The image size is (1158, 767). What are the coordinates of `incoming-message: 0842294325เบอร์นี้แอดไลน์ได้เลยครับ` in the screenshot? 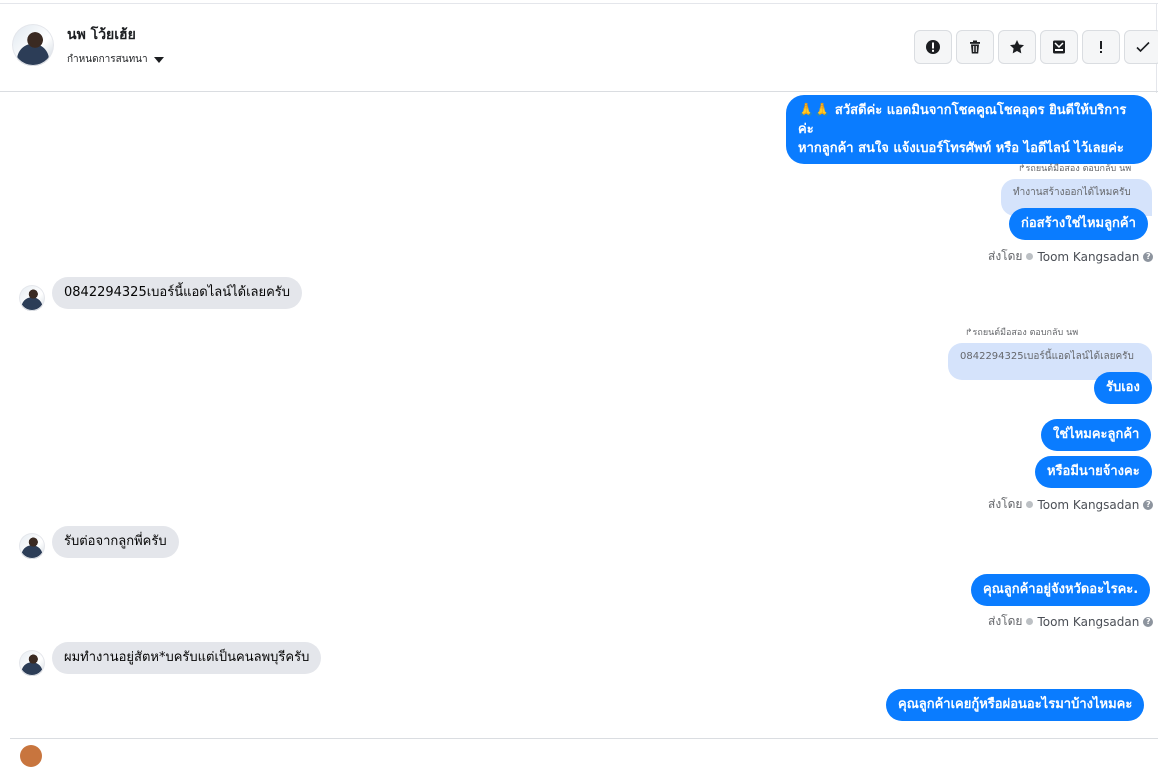 It's located at (177, 293).